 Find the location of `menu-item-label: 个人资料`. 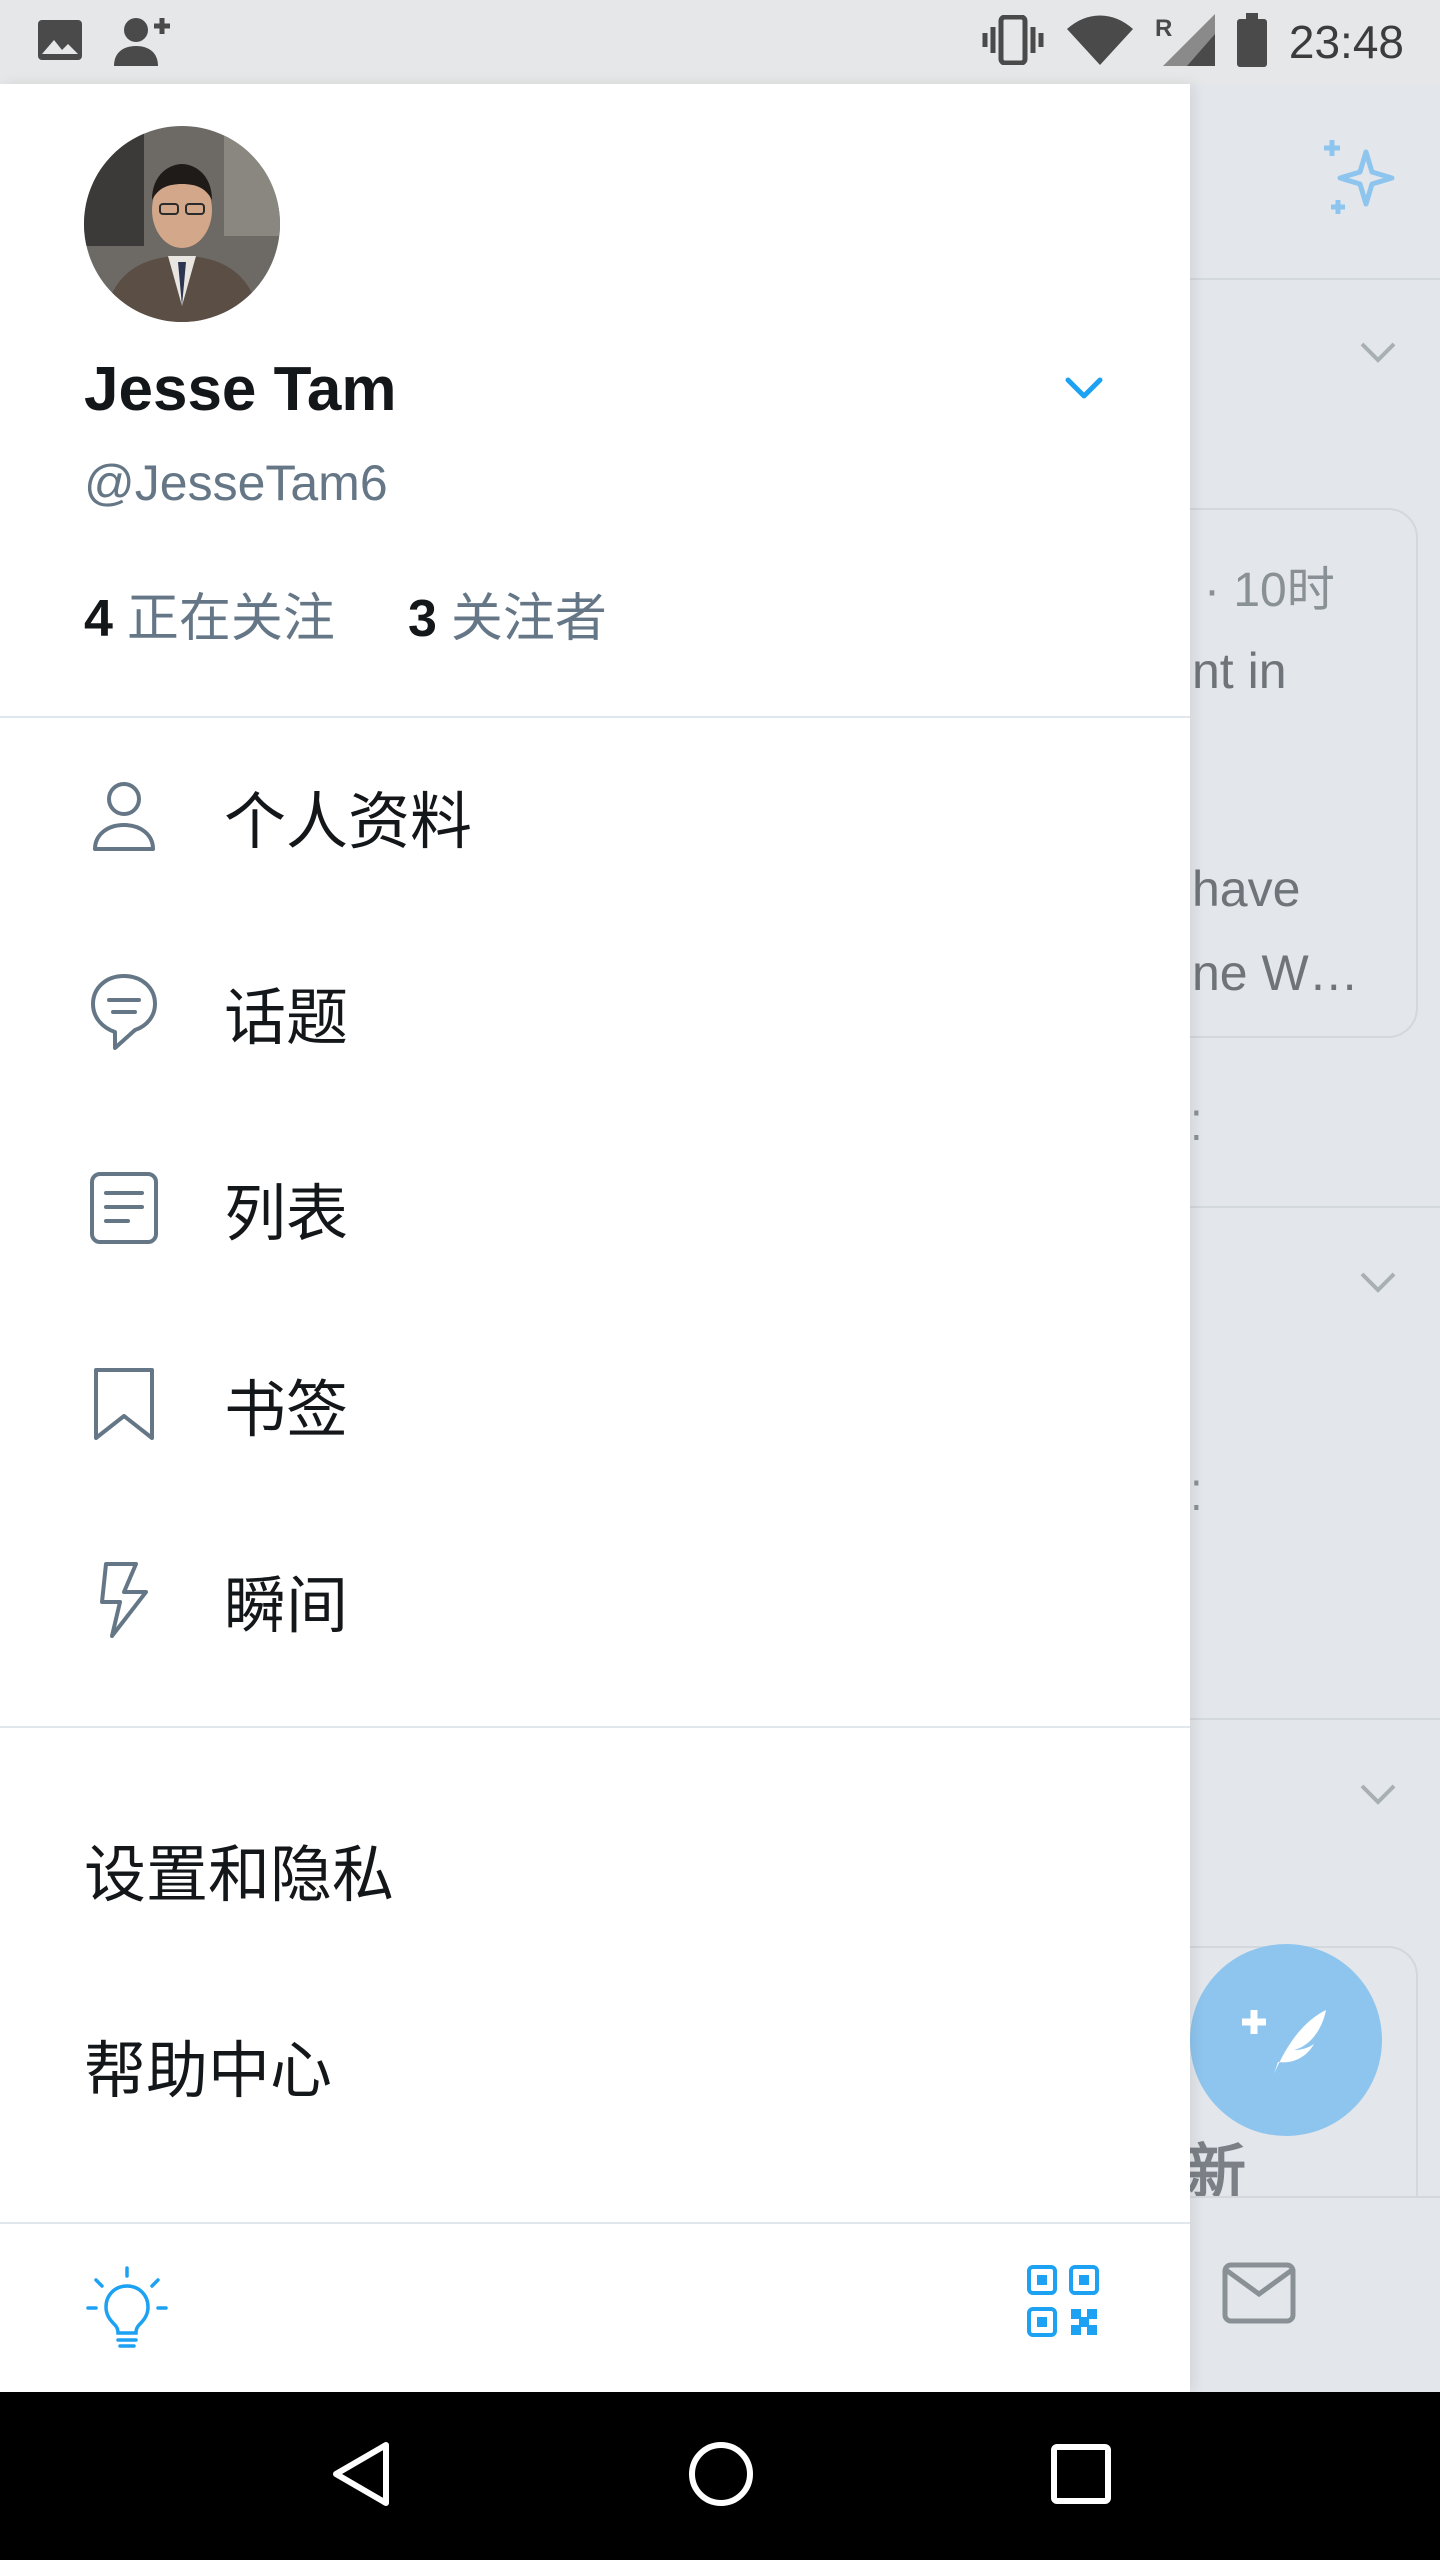

menu-item-label: 个人资料 is located at coordinates (348, 821).